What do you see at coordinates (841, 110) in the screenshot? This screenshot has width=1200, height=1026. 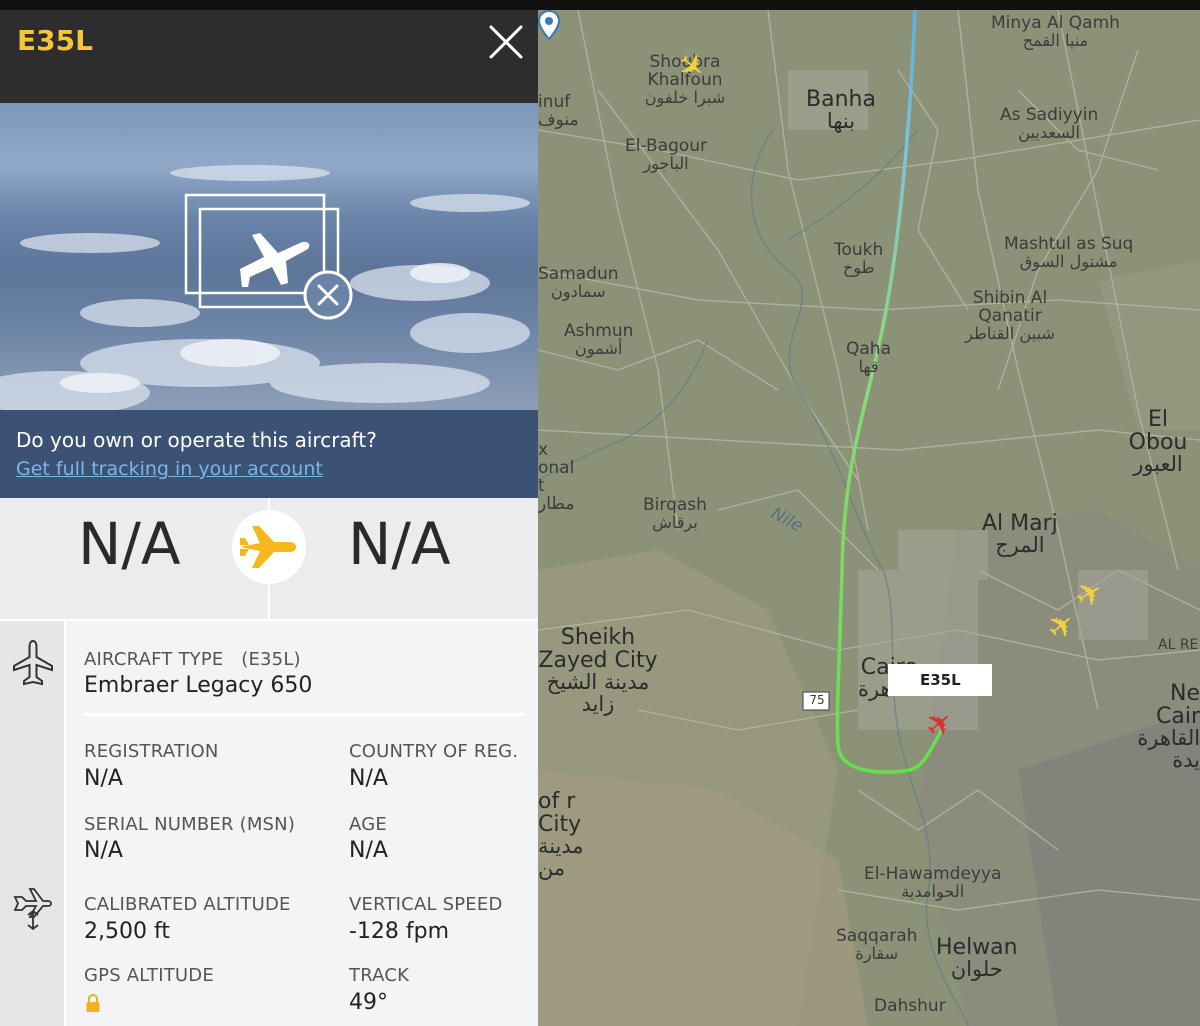 I see `map-label-banha: Banha بنها` at bounding box center [841, 110].